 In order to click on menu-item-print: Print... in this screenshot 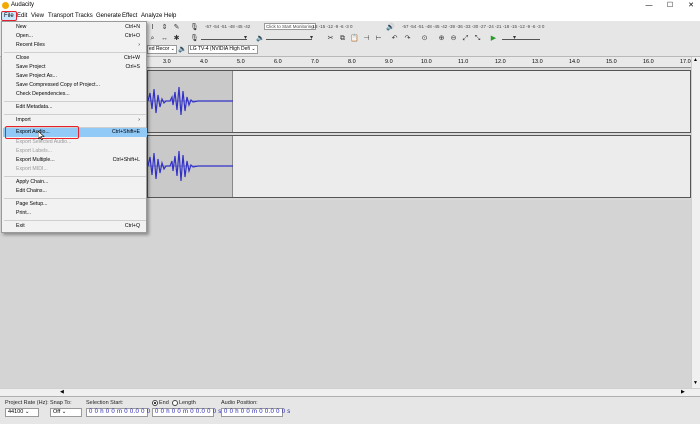, I will do `click(75, 213)`.